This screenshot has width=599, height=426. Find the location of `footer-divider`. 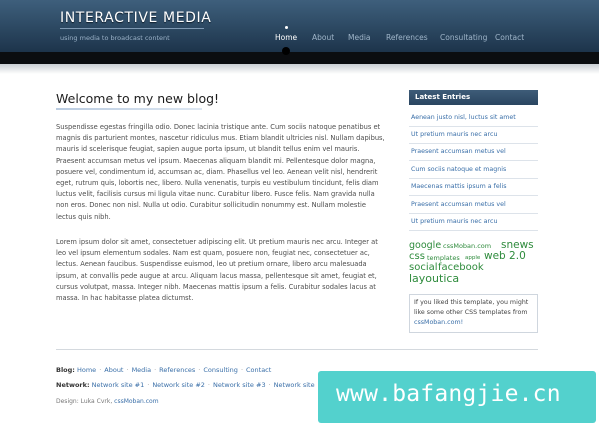

footer-divider is located at coordinates (297, 349).